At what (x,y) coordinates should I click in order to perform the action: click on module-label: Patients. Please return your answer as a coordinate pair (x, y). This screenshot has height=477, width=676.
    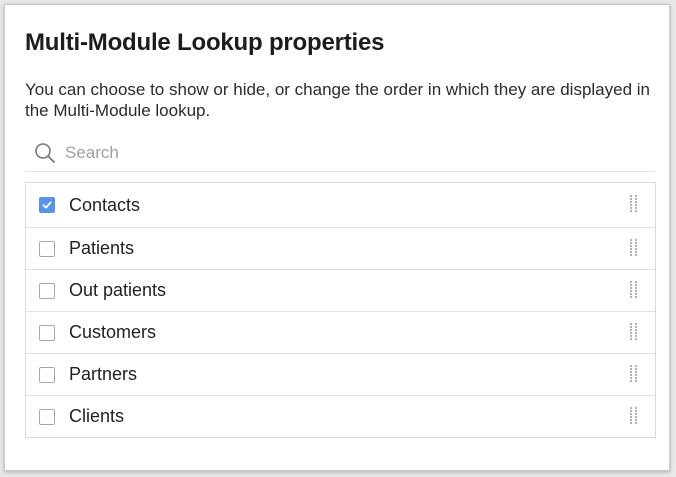
    Looking at the image, I should click on (102, 248).